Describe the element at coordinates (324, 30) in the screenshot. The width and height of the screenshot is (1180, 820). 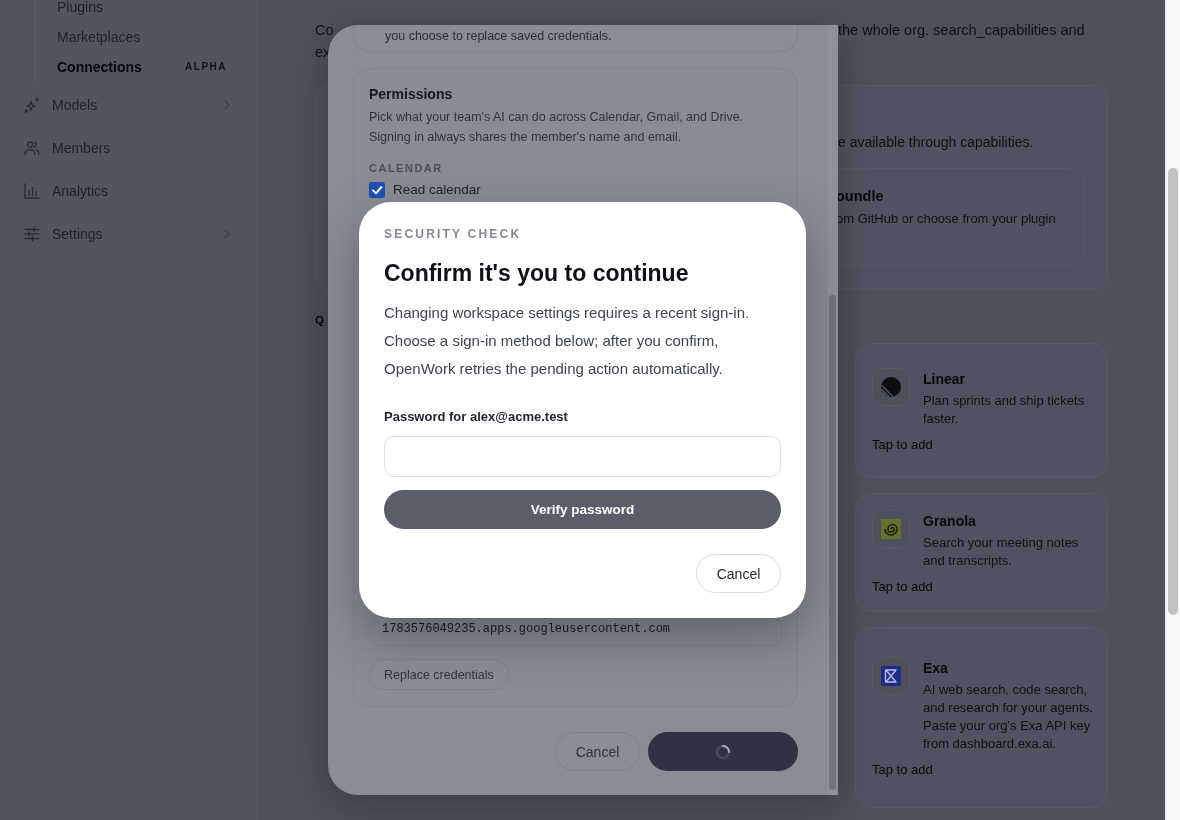
I see `description-text: Co` at that location.